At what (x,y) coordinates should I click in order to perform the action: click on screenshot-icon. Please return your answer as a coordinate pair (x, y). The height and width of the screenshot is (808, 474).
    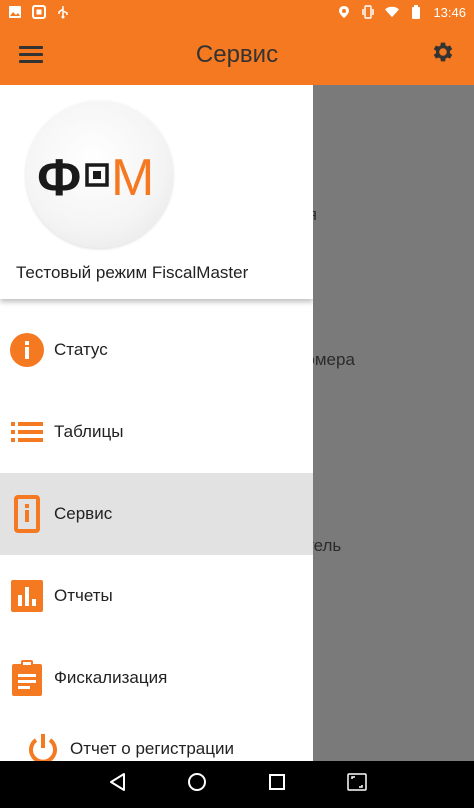
    Looking at the image, I should click on (39, 12).